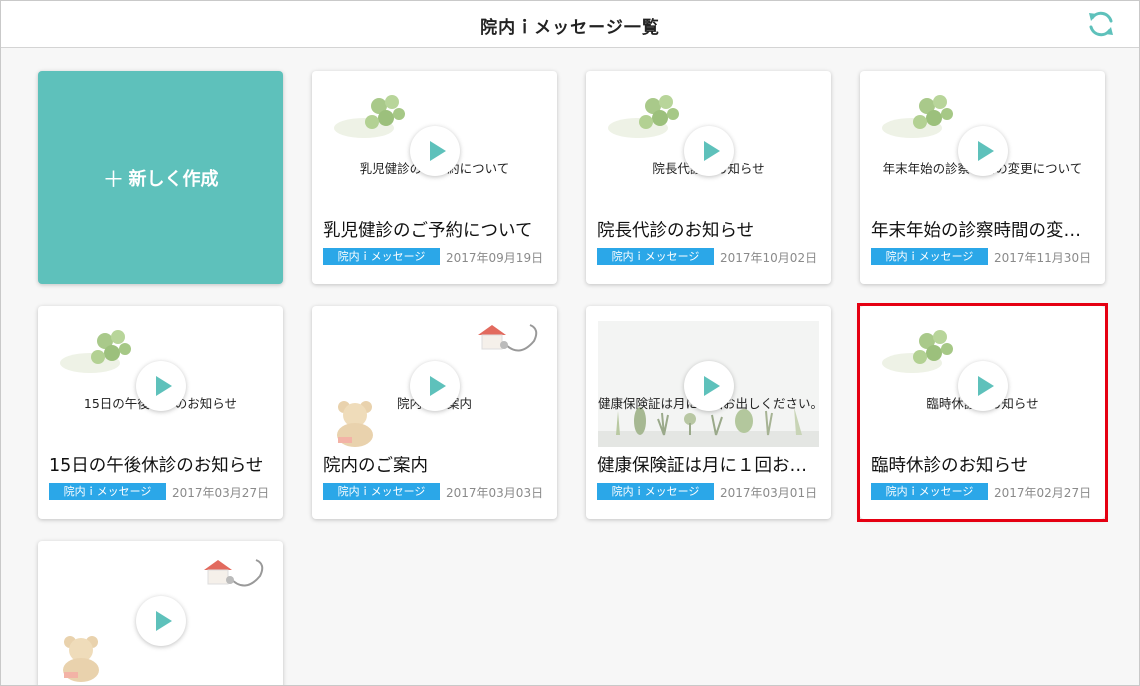  Describe the element at coordinates (221, 493) in the screenshot. I see `card-date: 2017年03月27日` at that location.